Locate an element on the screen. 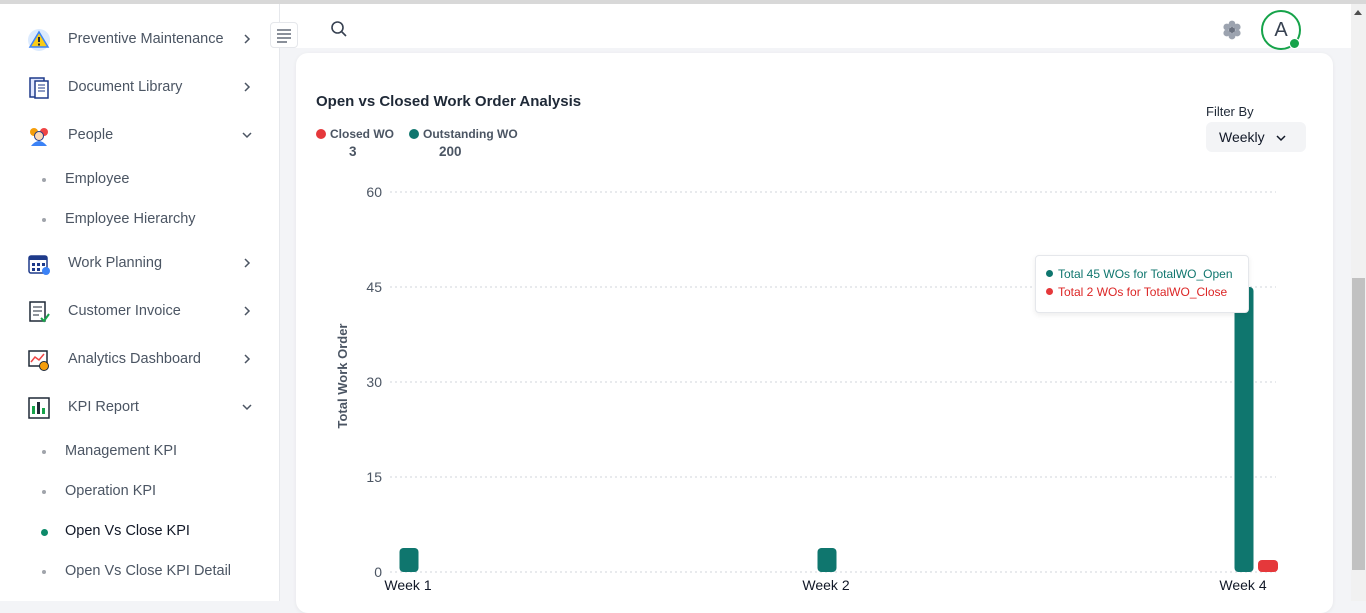 The image size is (1366, 613). legend-value-closed: 3 is located at coordinates (353, 151).